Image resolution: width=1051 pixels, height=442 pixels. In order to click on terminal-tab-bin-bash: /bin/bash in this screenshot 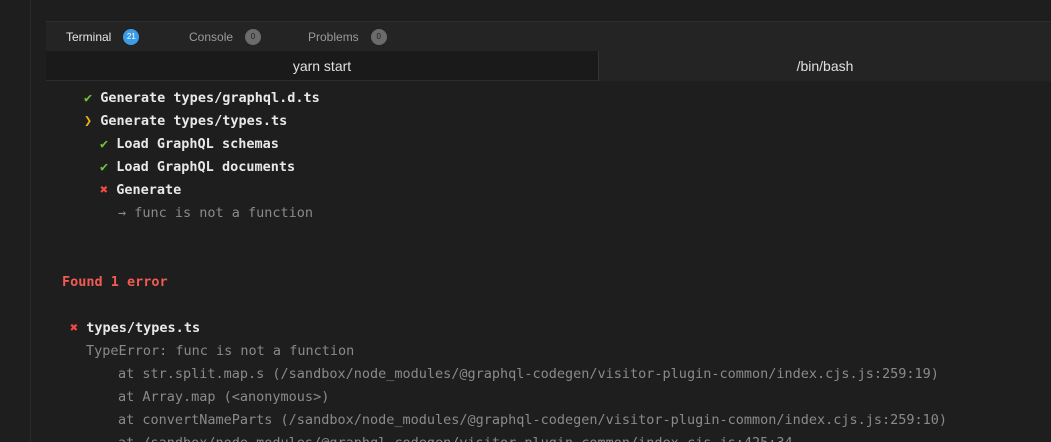, I will do `click(825, 66)`.